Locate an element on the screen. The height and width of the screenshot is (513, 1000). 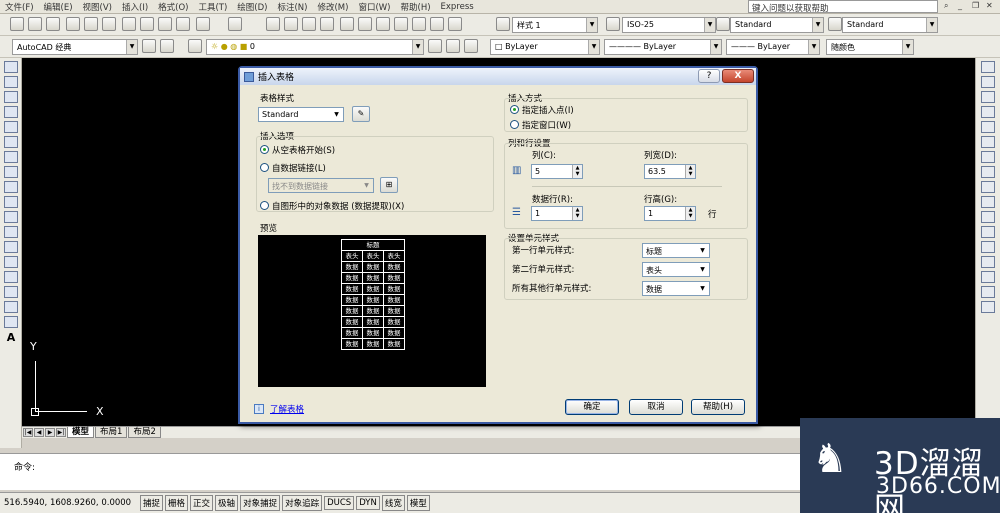
pan-icon is located at coordinates (273, 24).